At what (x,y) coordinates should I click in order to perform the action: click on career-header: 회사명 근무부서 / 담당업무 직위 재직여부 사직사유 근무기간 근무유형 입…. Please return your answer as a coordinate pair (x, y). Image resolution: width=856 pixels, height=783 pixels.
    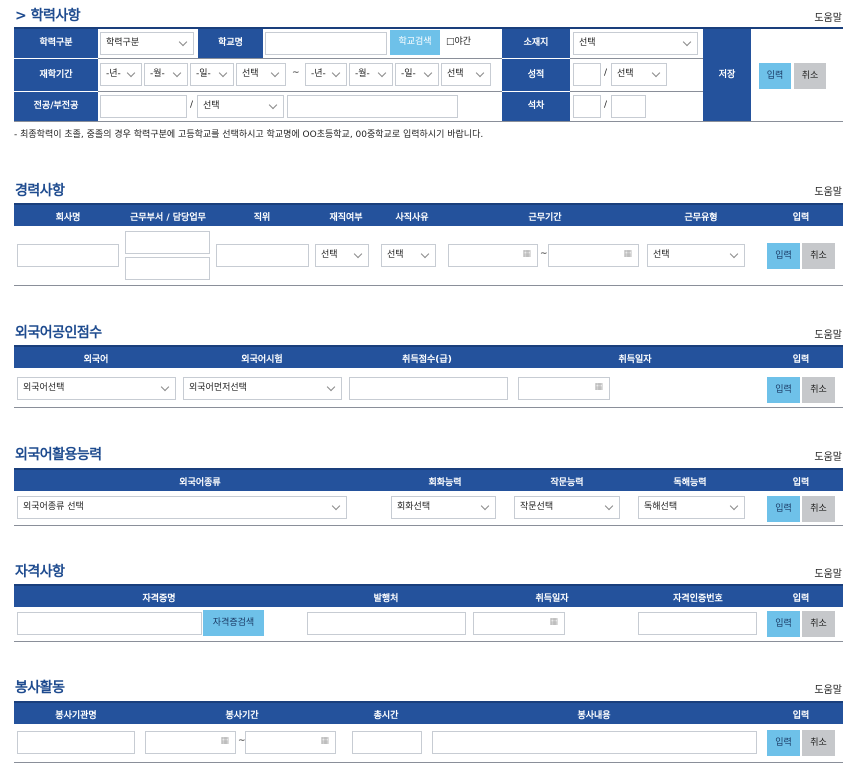
    Looking at the image, I should click on (428, 214).